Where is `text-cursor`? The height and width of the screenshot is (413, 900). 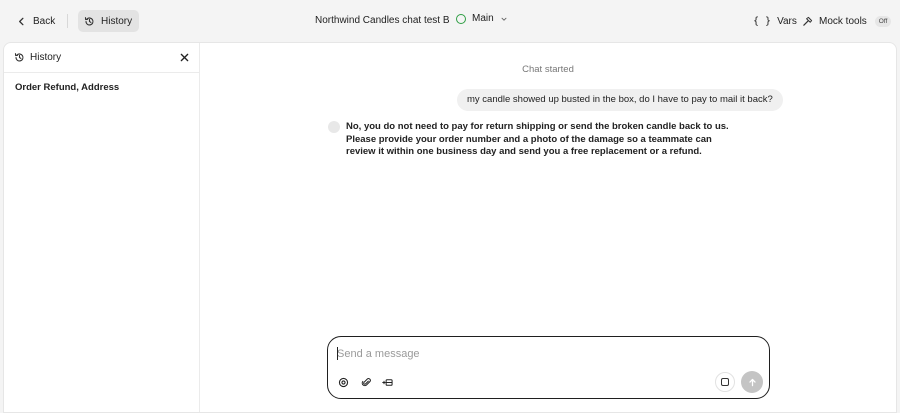 text-cursor is located at coordinates (337, 353).